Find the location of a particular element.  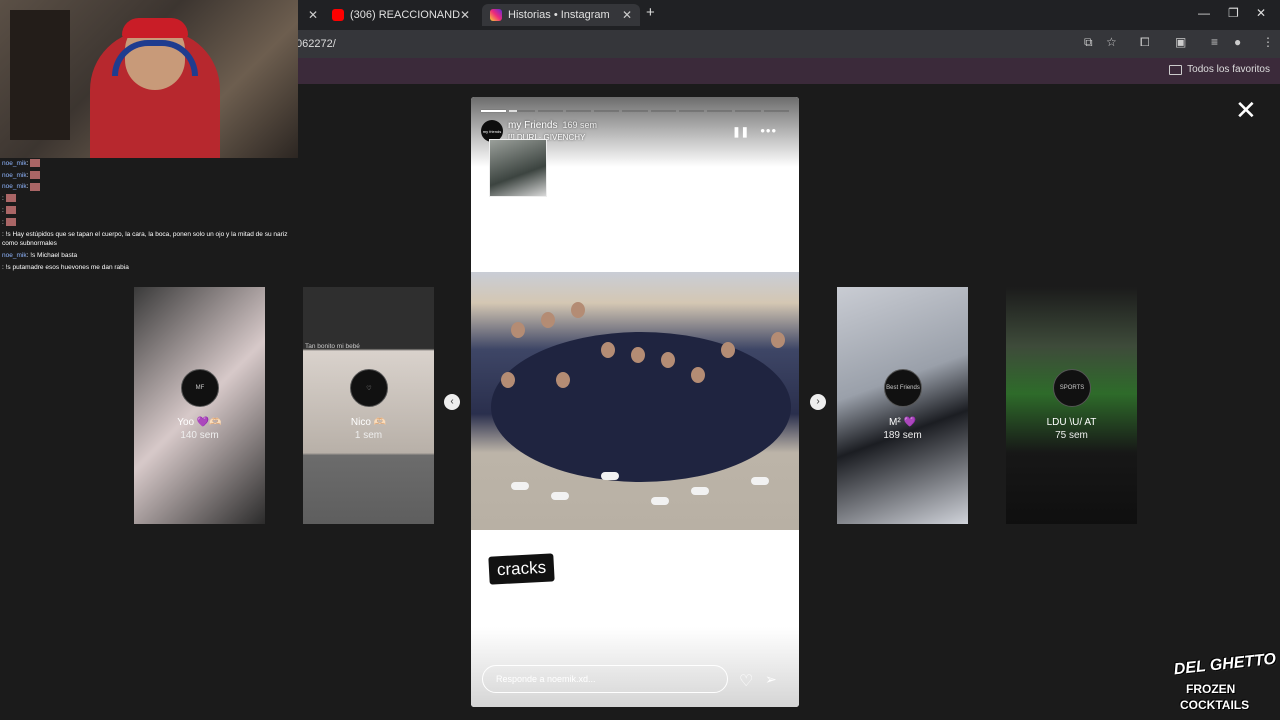

webcam-background is located at coordinates (40, 75).